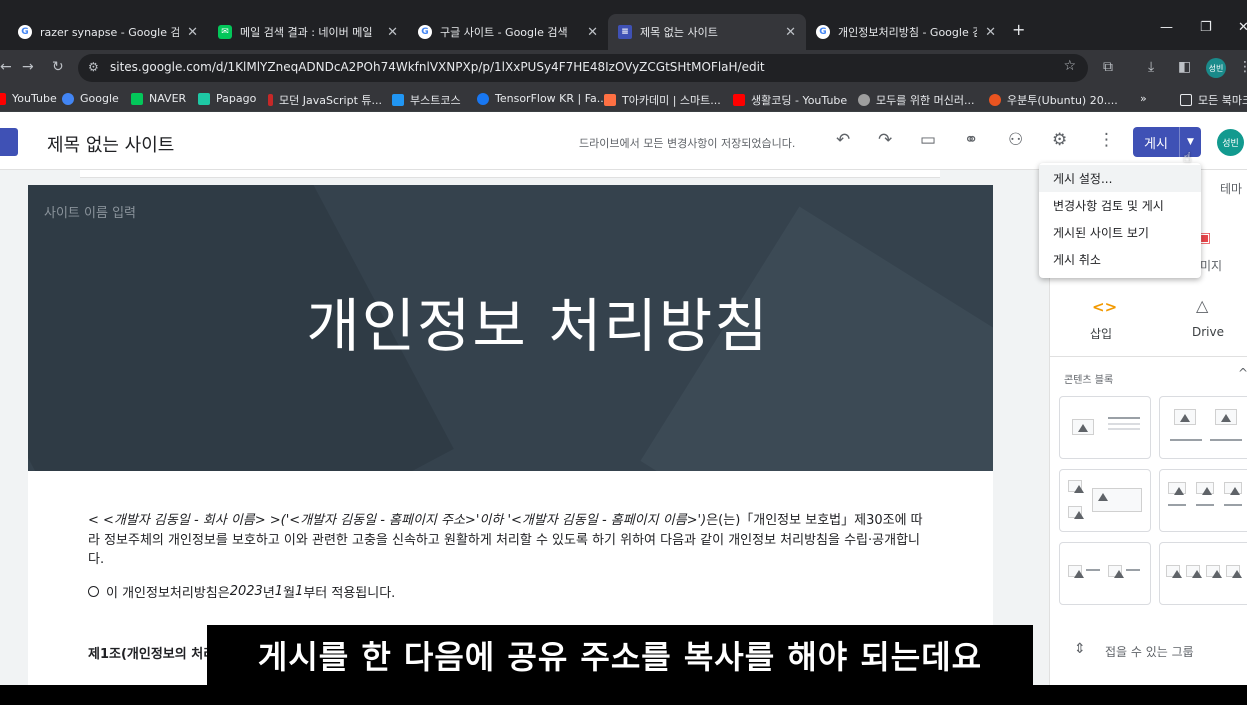 This screenshot has height=705, width=1247. What do you see at coordinates (885, 140) in the screenshot?
I see `redo-icon: ↷` at bounding box center [885, 140].